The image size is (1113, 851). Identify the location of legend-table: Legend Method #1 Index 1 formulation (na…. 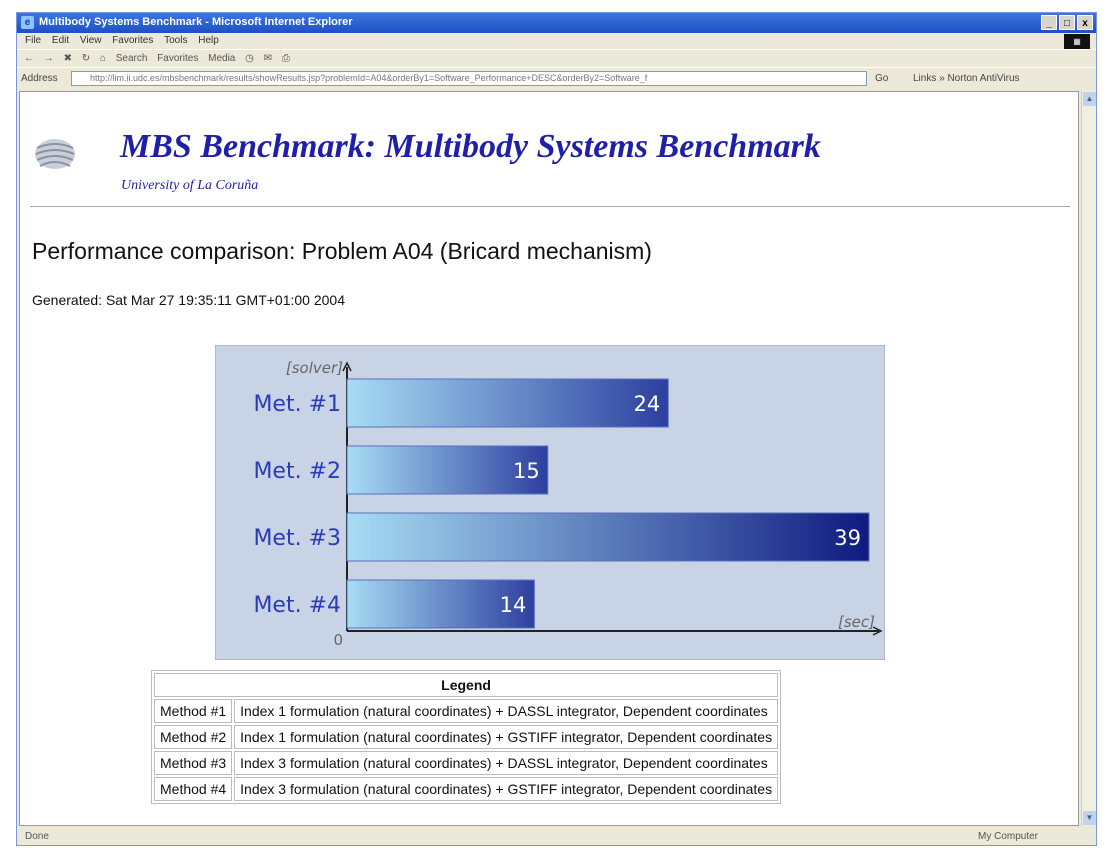
(466, 737).